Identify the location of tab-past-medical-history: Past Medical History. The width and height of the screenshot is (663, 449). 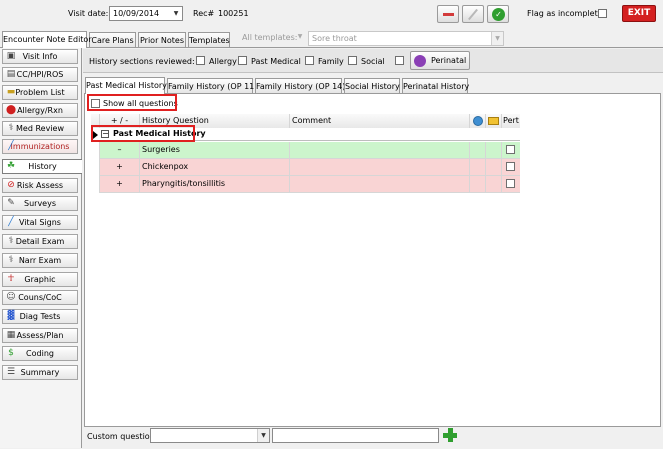
(126, 85).